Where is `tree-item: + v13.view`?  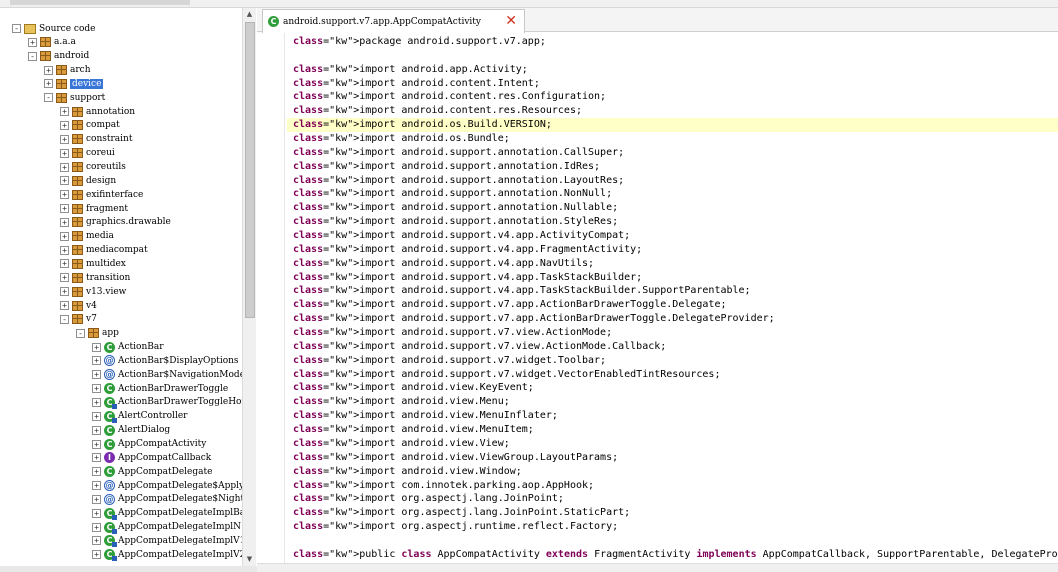 tree-item: + v13.view is located at coordinates (93, 291).